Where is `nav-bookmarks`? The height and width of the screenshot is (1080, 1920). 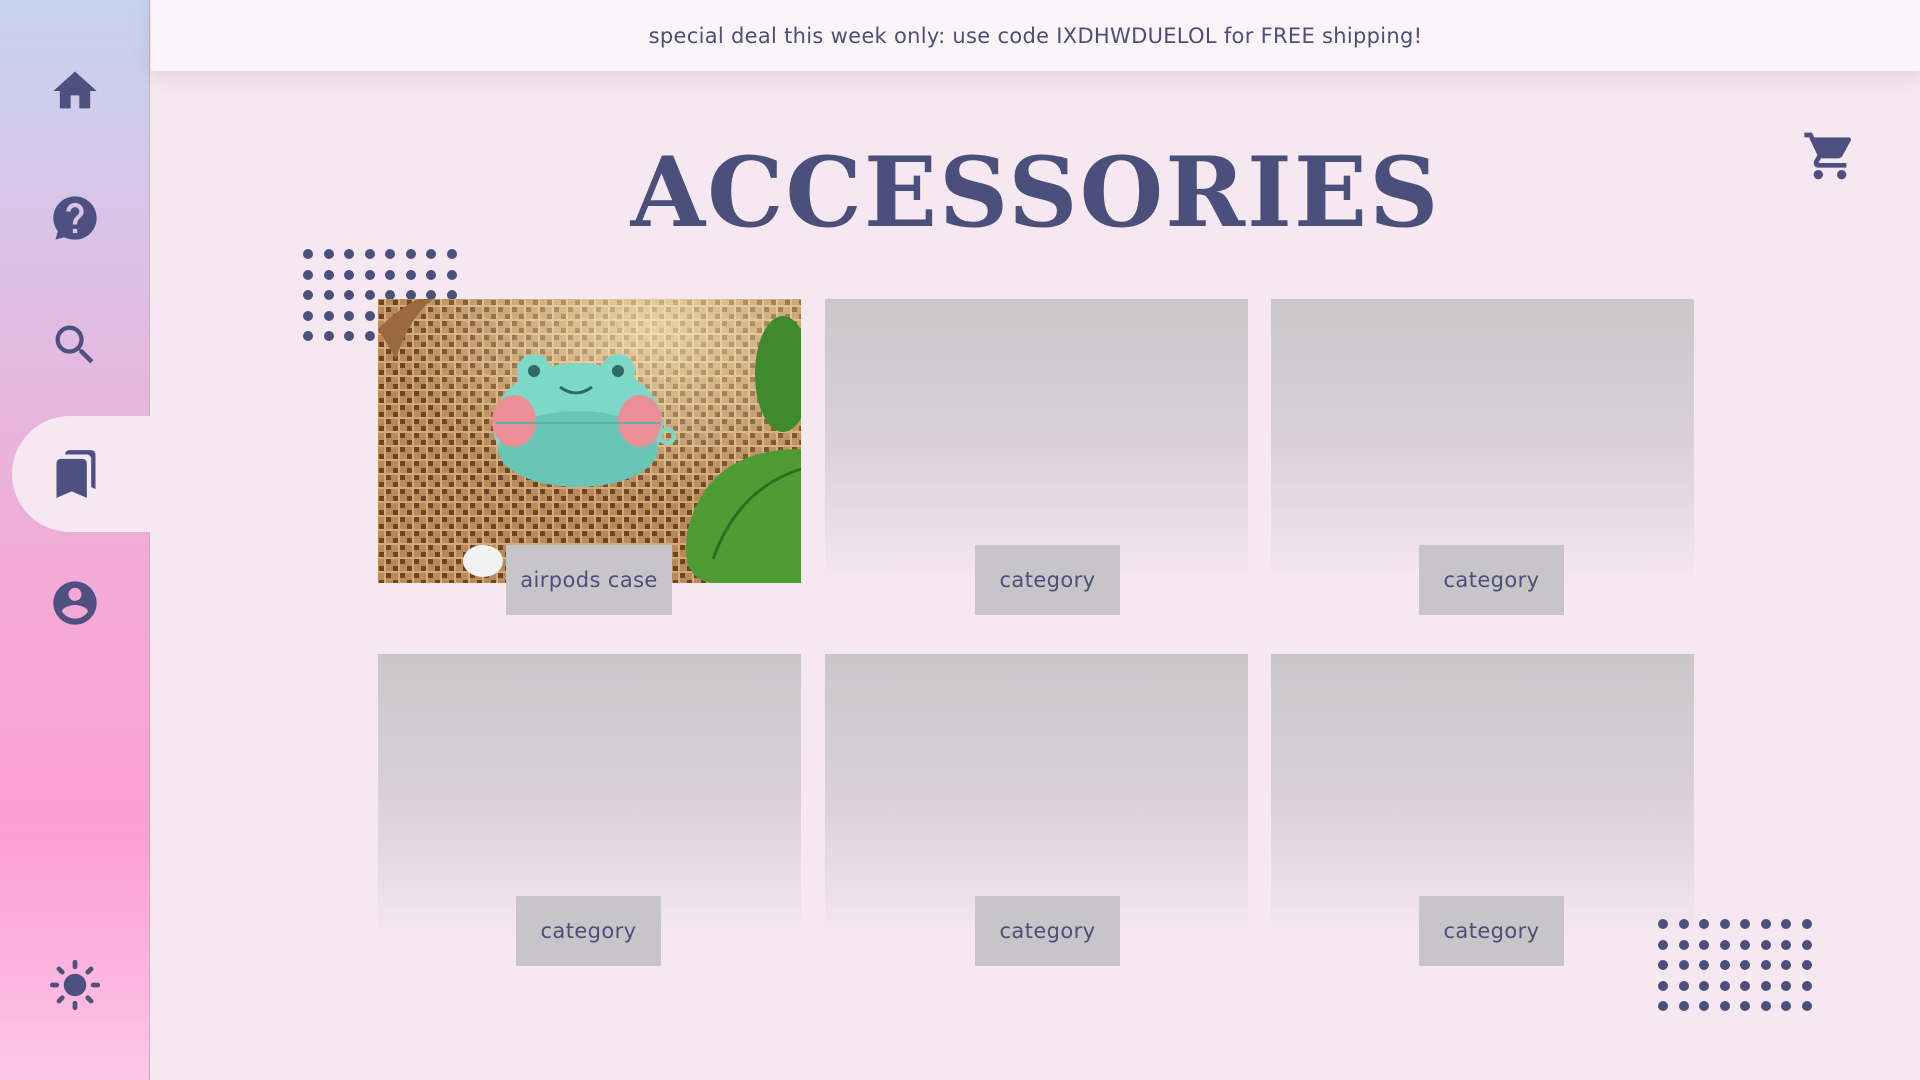 nav-bookmarks is located at coordinates (82, 474).